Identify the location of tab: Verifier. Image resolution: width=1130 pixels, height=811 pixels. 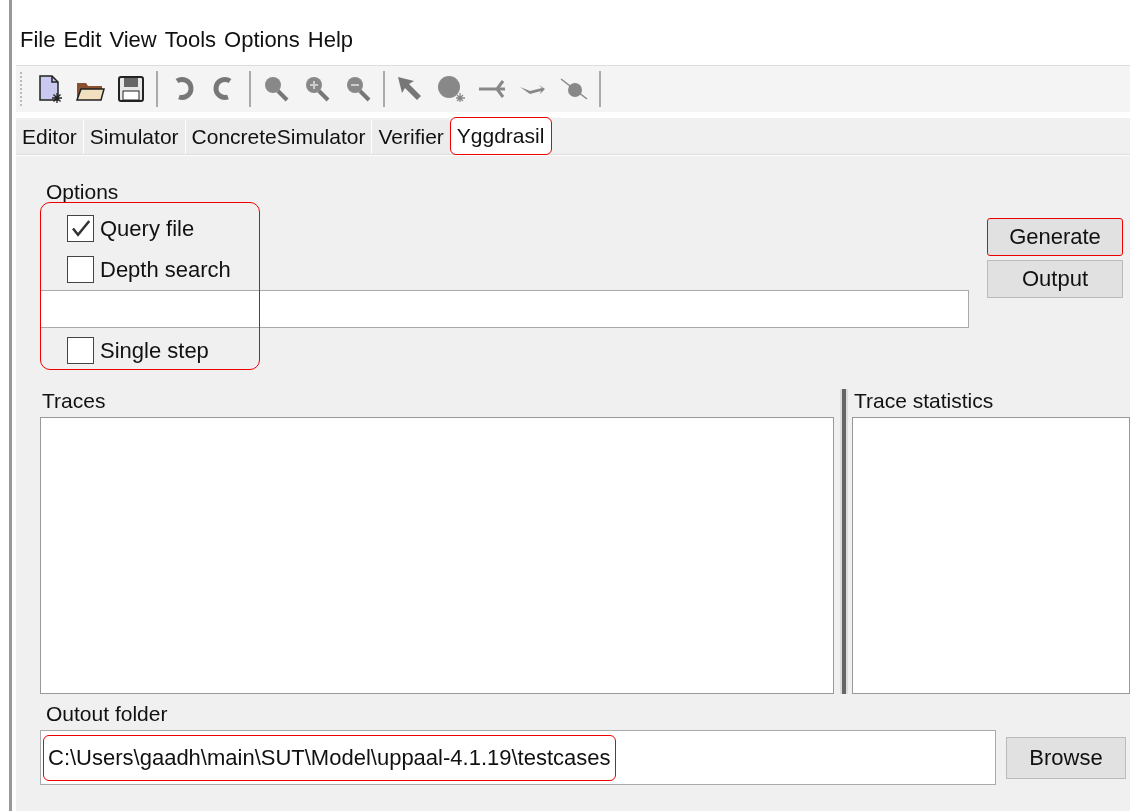
(411, 137).